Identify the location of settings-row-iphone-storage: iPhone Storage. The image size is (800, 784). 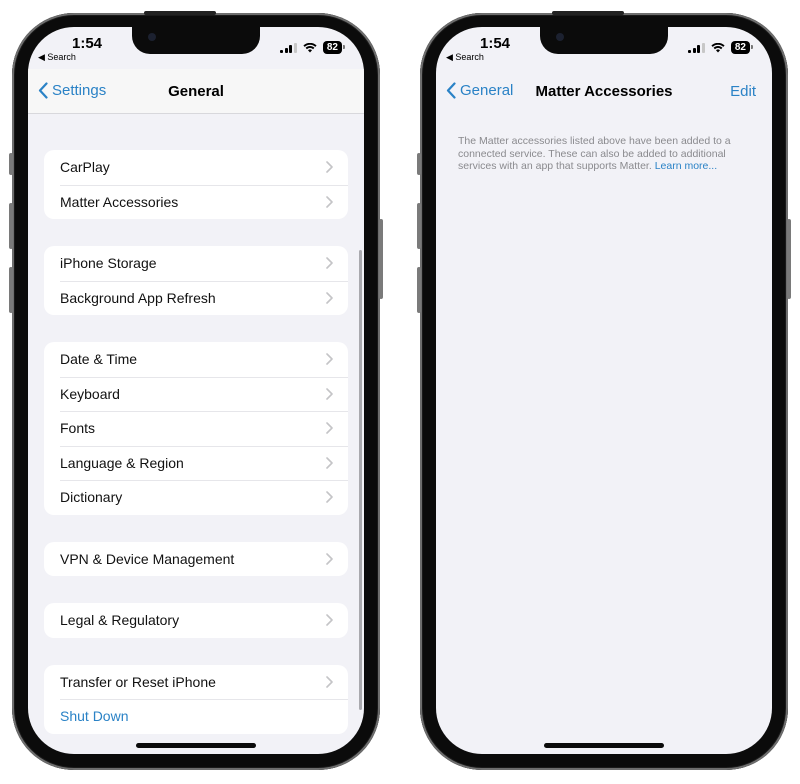
(196, 263).